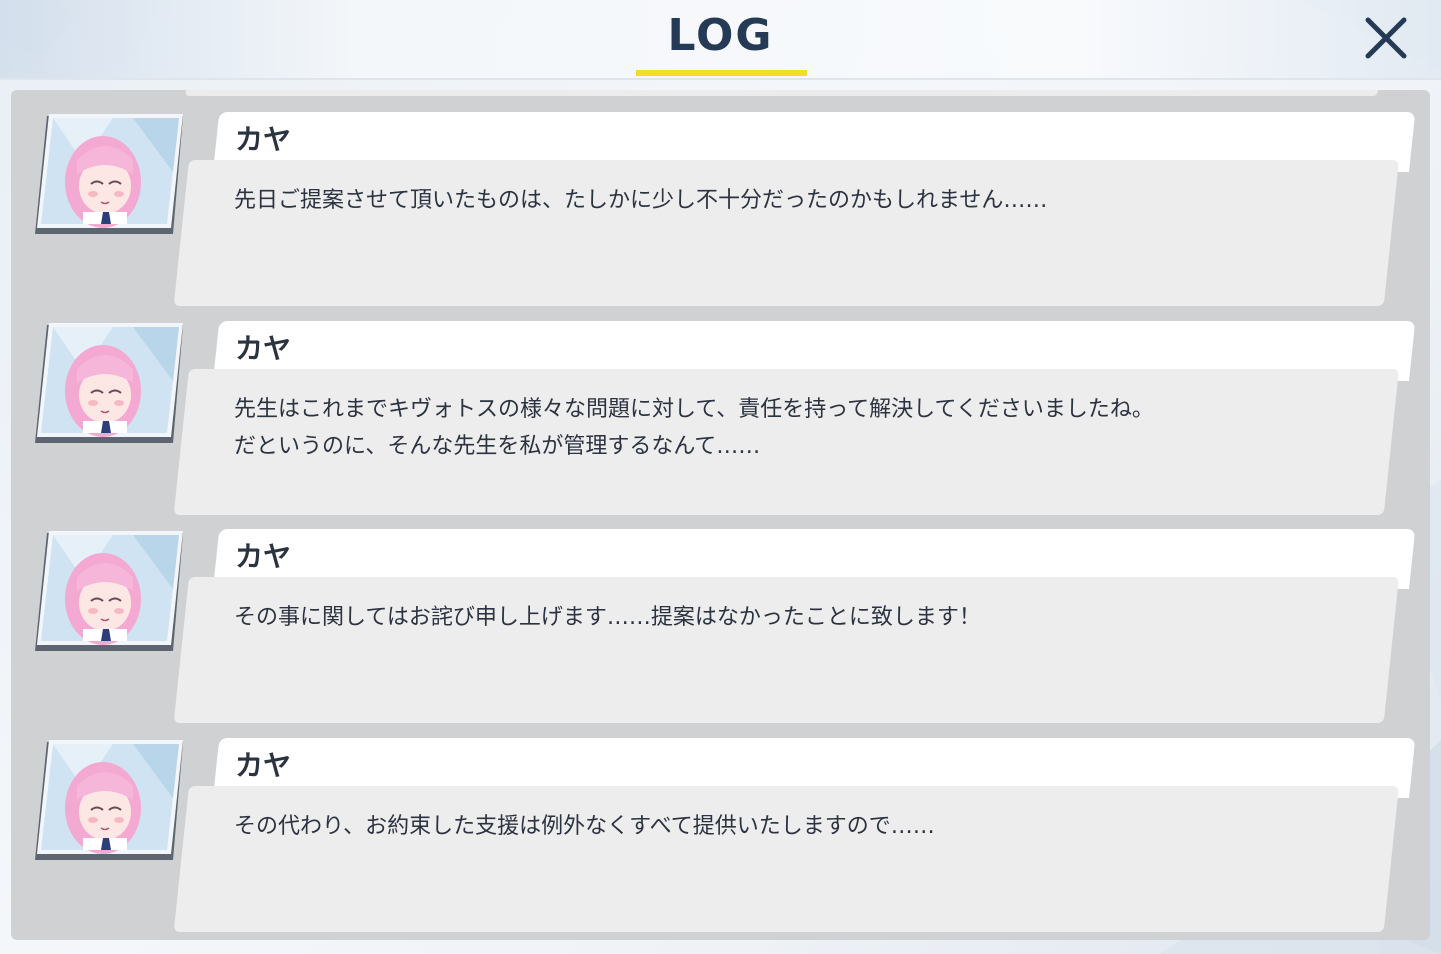 The image size is (1441, 954). What do you see at coordinates (720, 35) in the screenshot?
I see `page-title: LOG` at bounding box center [720, 35].